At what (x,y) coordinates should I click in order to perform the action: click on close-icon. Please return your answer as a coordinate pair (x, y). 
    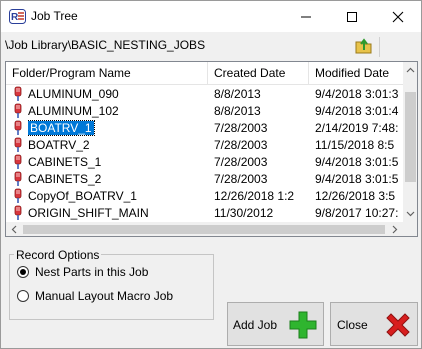
    Looking at the image, I should click on (398, 17).